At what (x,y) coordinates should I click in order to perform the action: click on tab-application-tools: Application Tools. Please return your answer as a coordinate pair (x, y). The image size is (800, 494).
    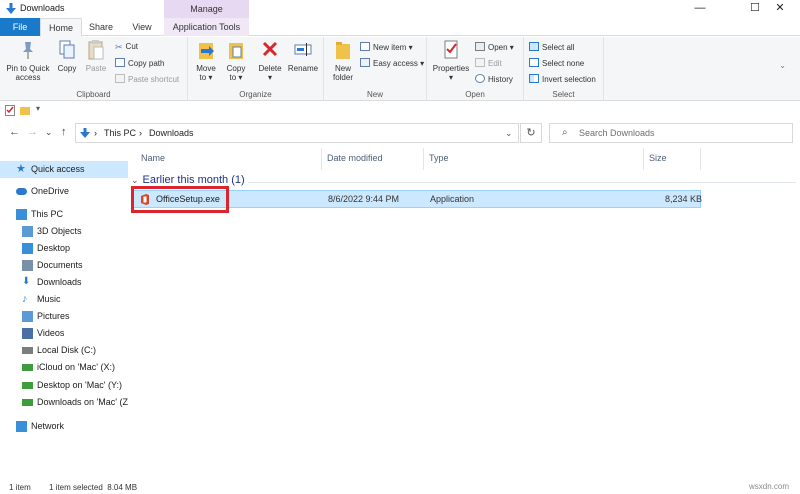
    Looking at the image, I should click on (206, 27).